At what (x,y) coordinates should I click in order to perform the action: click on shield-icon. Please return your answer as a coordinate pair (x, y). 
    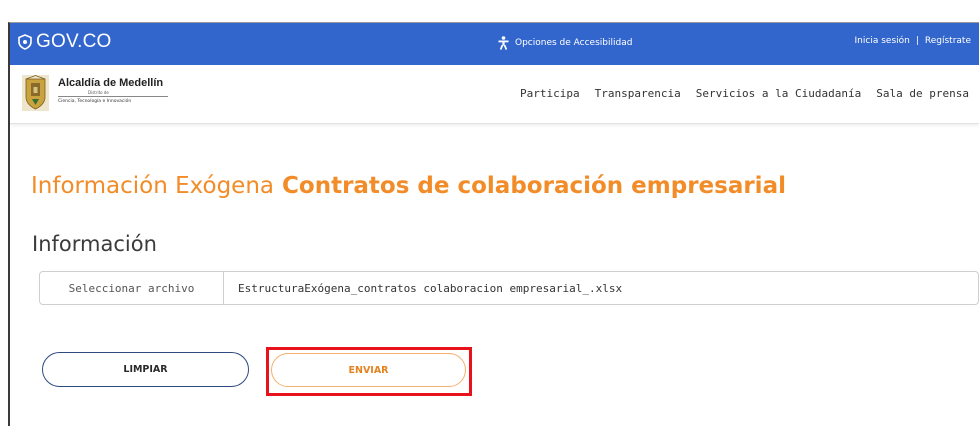
    Looking at the image, I should click on (25, 42).